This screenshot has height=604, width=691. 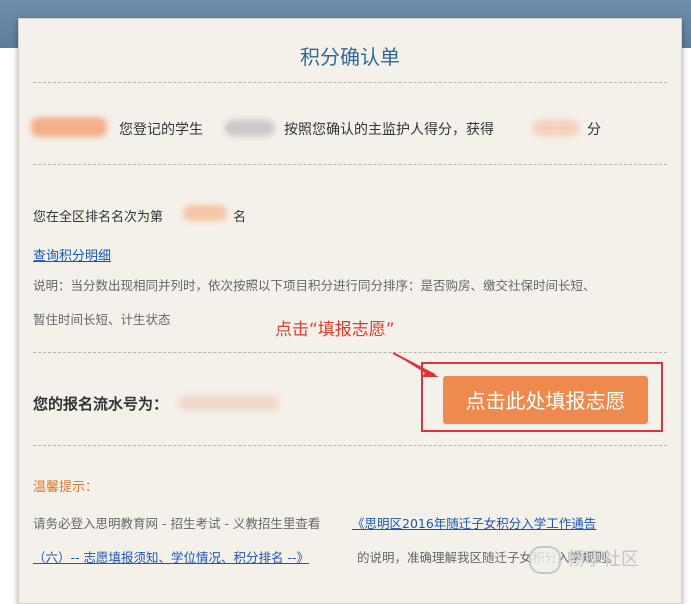 What do you see at coordinates (98, 217) in the screenshot?
I see `rank-label: 您在全区排名名次为第` at bounding box center [98, 217].